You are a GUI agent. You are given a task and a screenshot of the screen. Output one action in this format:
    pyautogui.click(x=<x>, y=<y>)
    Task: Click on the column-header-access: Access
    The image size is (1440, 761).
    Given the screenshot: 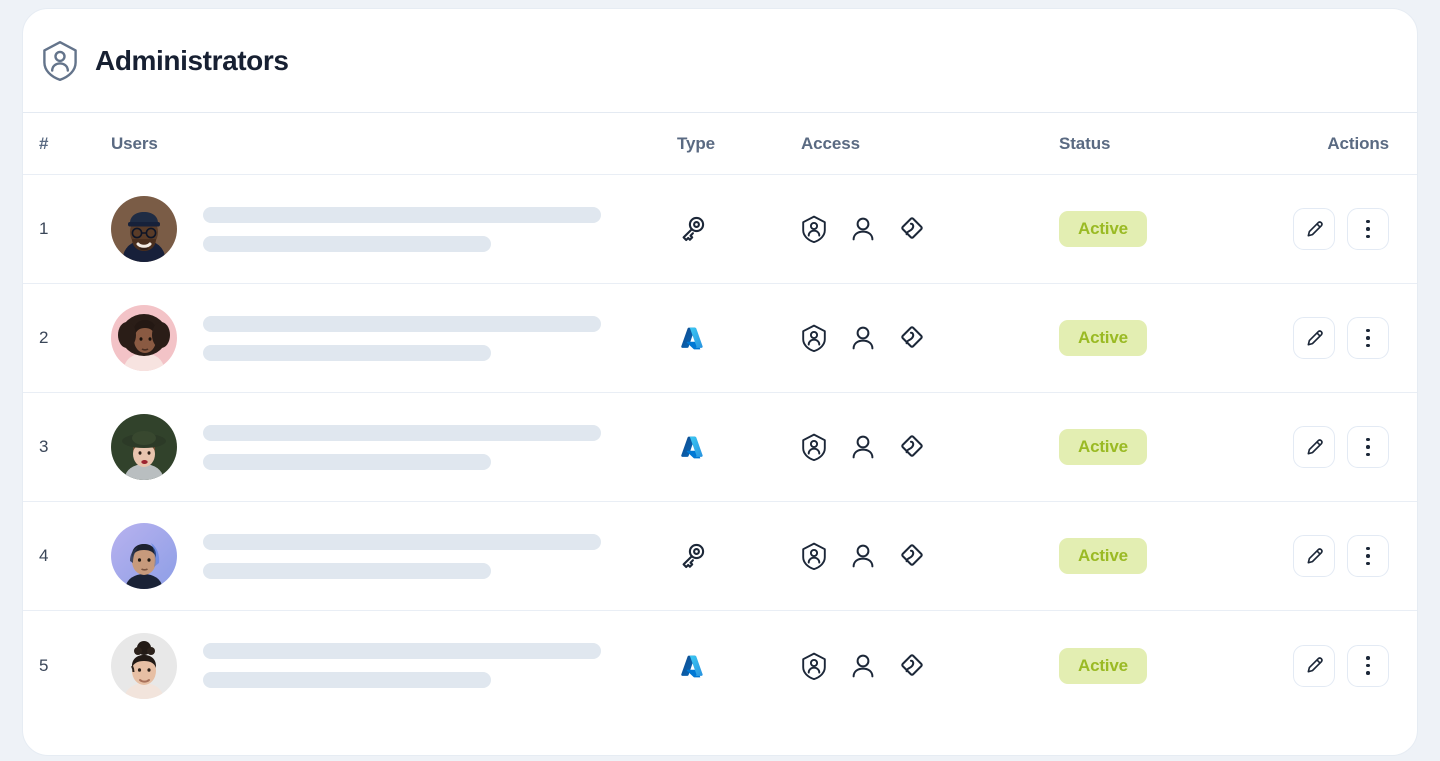 What is the action you would take?
    pyautogui.click(x=830, y=143)
    